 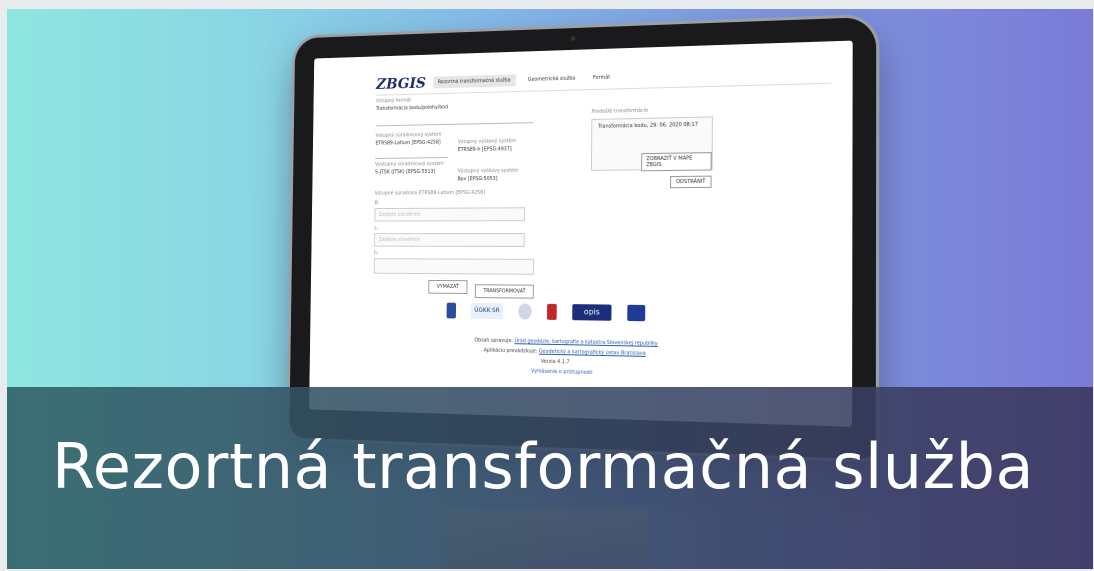 I want to click on tab-transformation: Rezortná transformačná služba, so click(x=474, y=81).